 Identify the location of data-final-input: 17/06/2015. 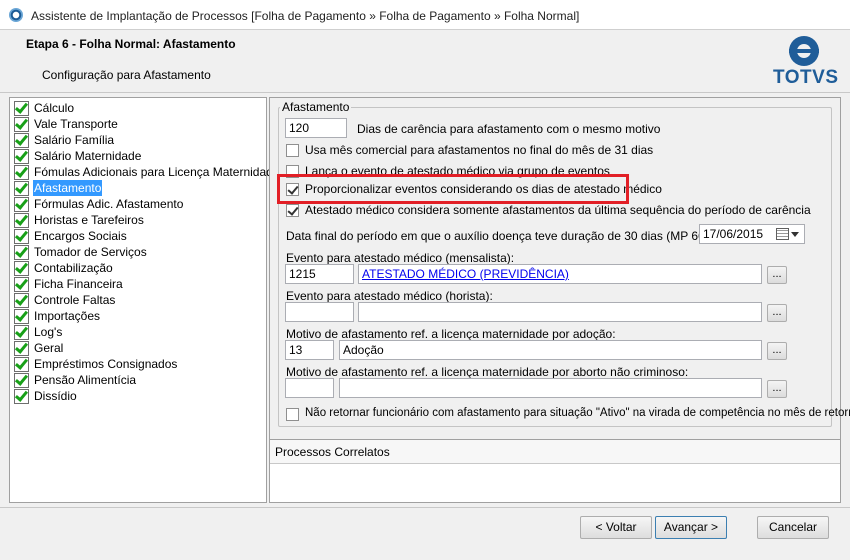
(752, 234).